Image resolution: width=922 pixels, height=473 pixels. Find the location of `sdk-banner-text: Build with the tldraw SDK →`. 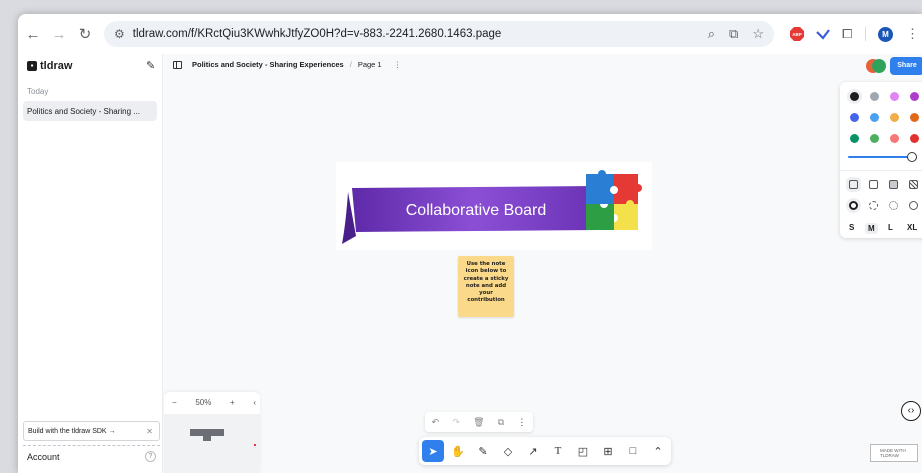

sdk-banner-text: Build with the tldraw SDK → is located at coordinates (72, 431).